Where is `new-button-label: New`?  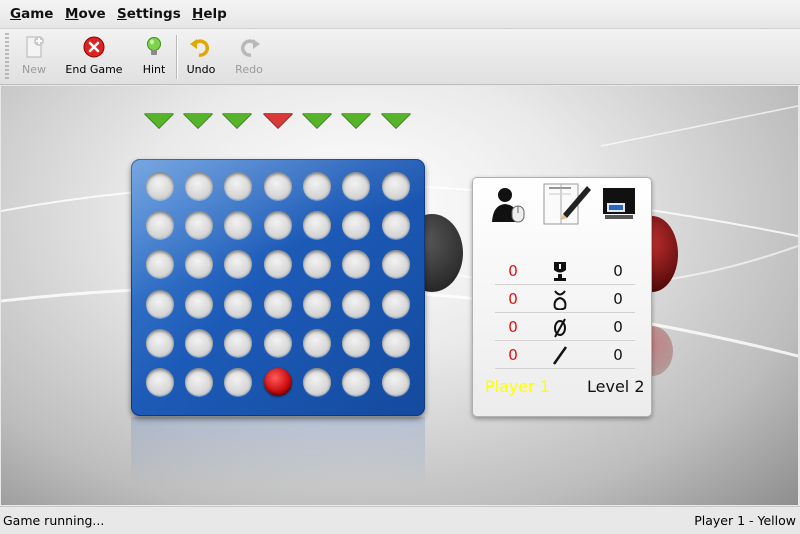 new-button-label: New is located at coordinates (34, 69).